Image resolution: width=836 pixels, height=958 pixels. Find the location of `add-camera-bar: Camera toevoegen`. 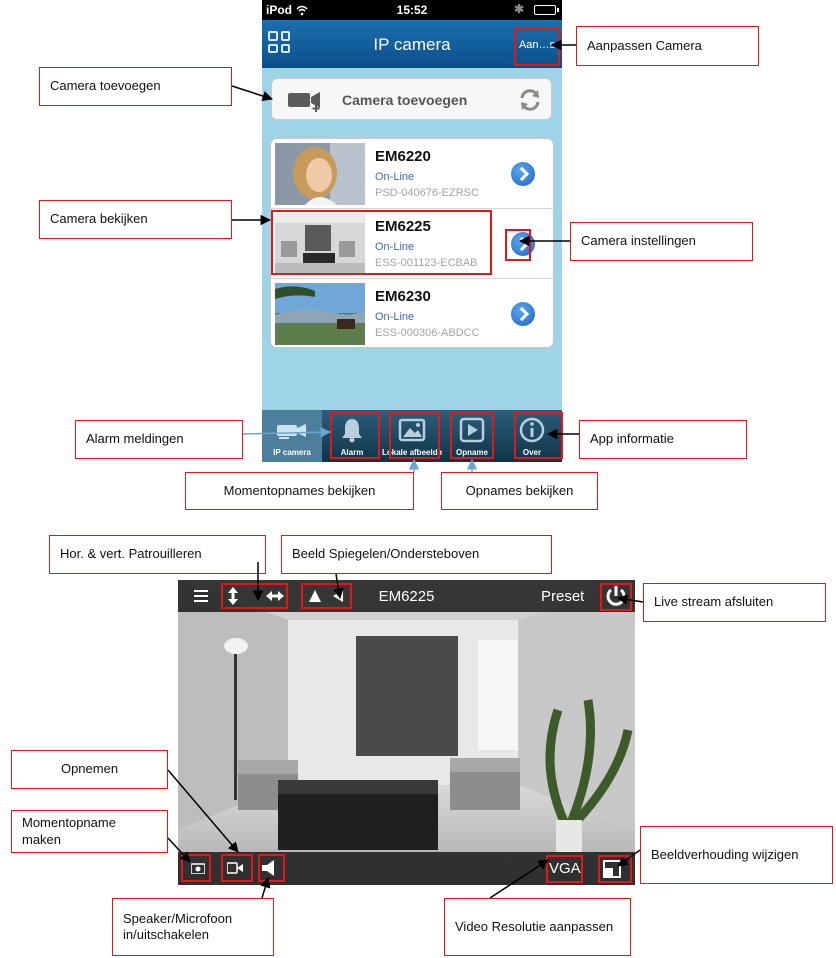

add-camera-bar: Camera toevoegen is located at coordinates (411, 99).